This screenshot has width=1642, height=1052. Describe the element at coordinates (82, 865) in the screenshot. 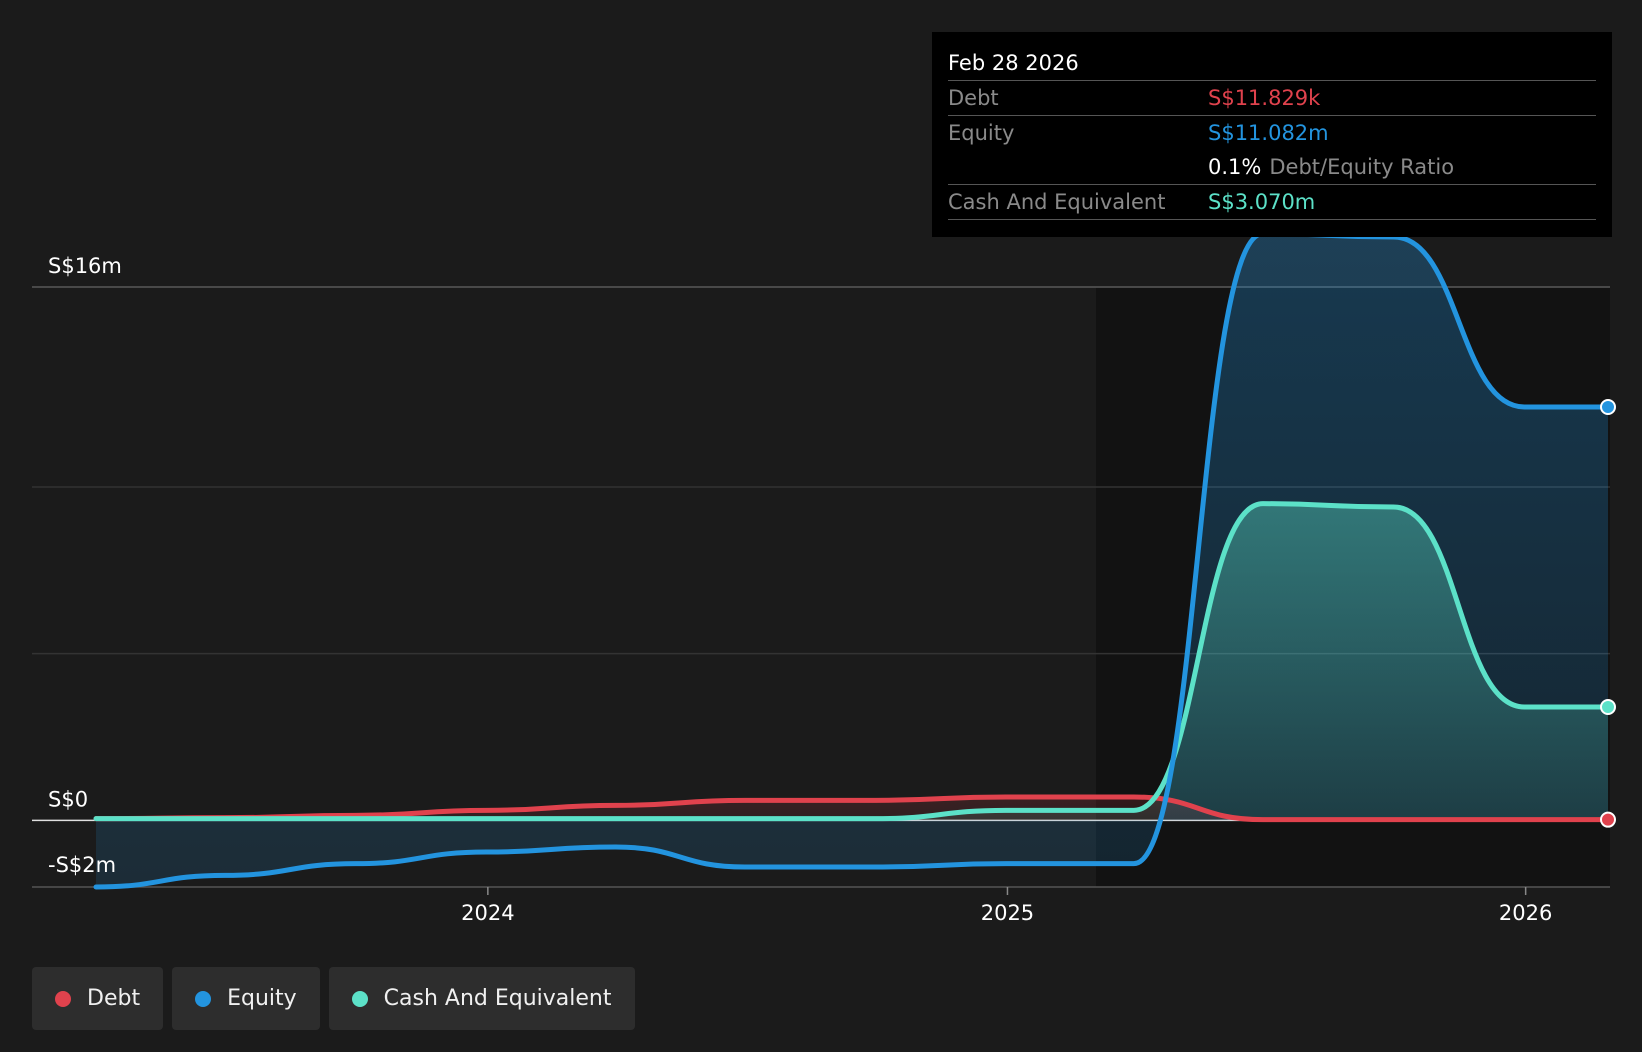

I see `y-tick-label: -S$2m` at that location.